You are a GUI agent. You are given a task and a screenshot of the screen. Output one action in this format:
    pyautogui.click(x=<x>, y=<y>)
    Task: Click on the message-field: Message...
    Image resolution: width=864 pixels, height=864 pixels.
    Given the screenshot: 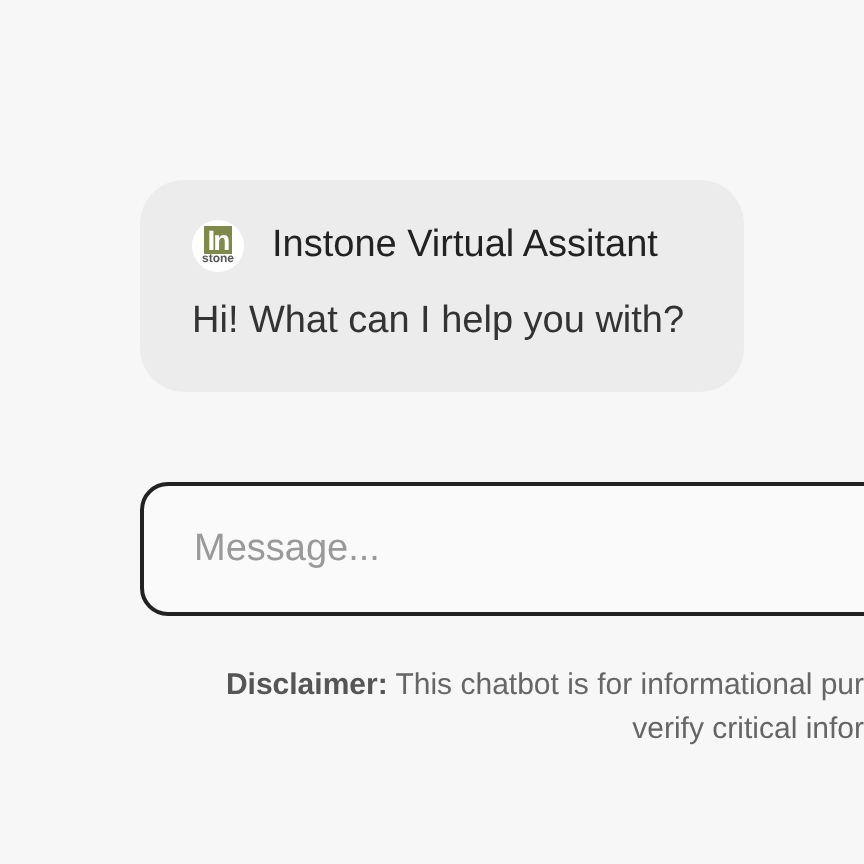 What is the action you would take?
    pyautogui.click(x=502, y=549)
    